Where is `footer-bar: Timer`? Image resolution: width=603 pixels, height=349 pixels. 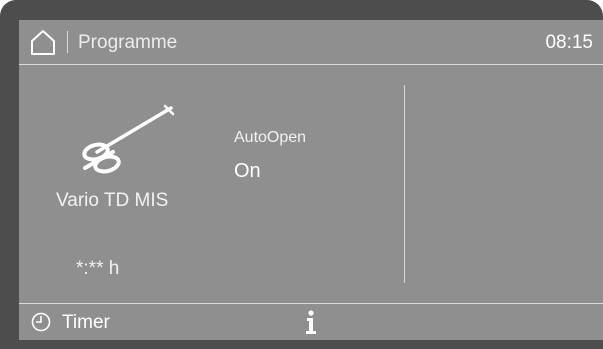 footer-bar: Timer is located at coordinates (311, 322).